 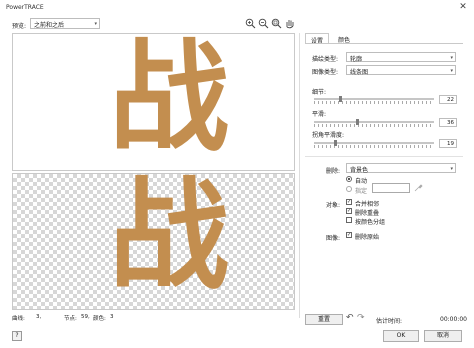 I want to click on remove-overlap-checkbox: ✓, so click(x=349, y=211).